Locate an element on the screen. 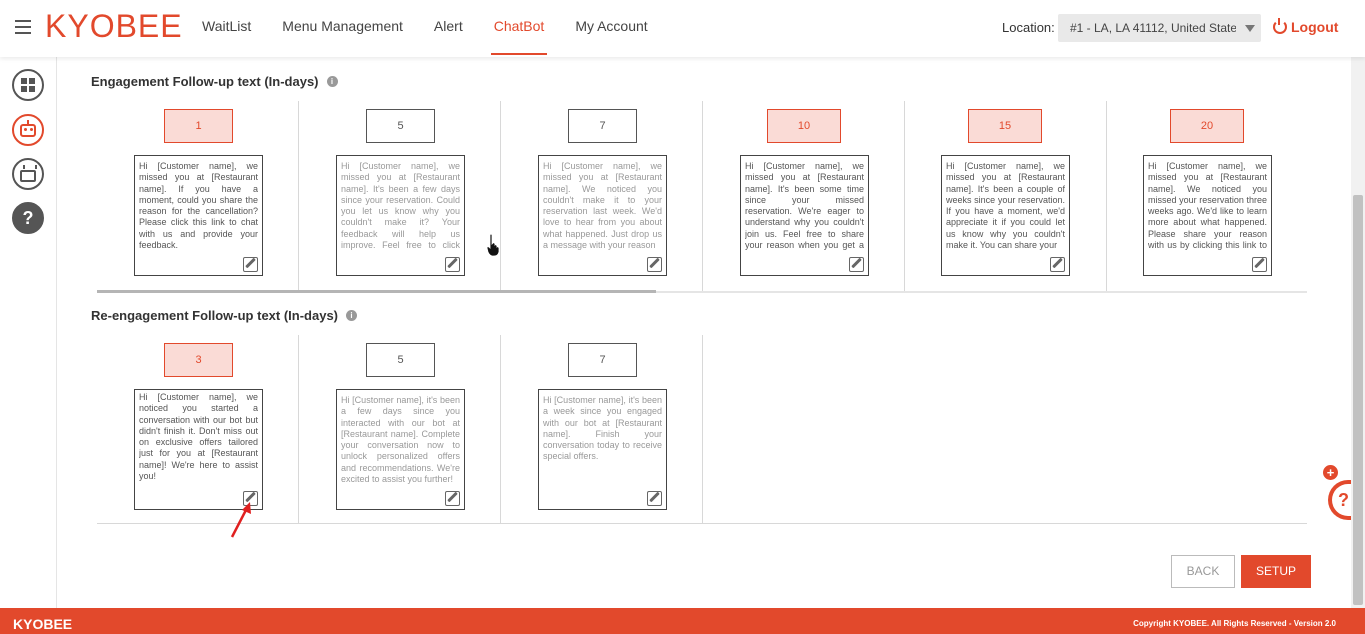 The image size is (1365, 634). day-input: 3 is located at coordinates (198, 360).